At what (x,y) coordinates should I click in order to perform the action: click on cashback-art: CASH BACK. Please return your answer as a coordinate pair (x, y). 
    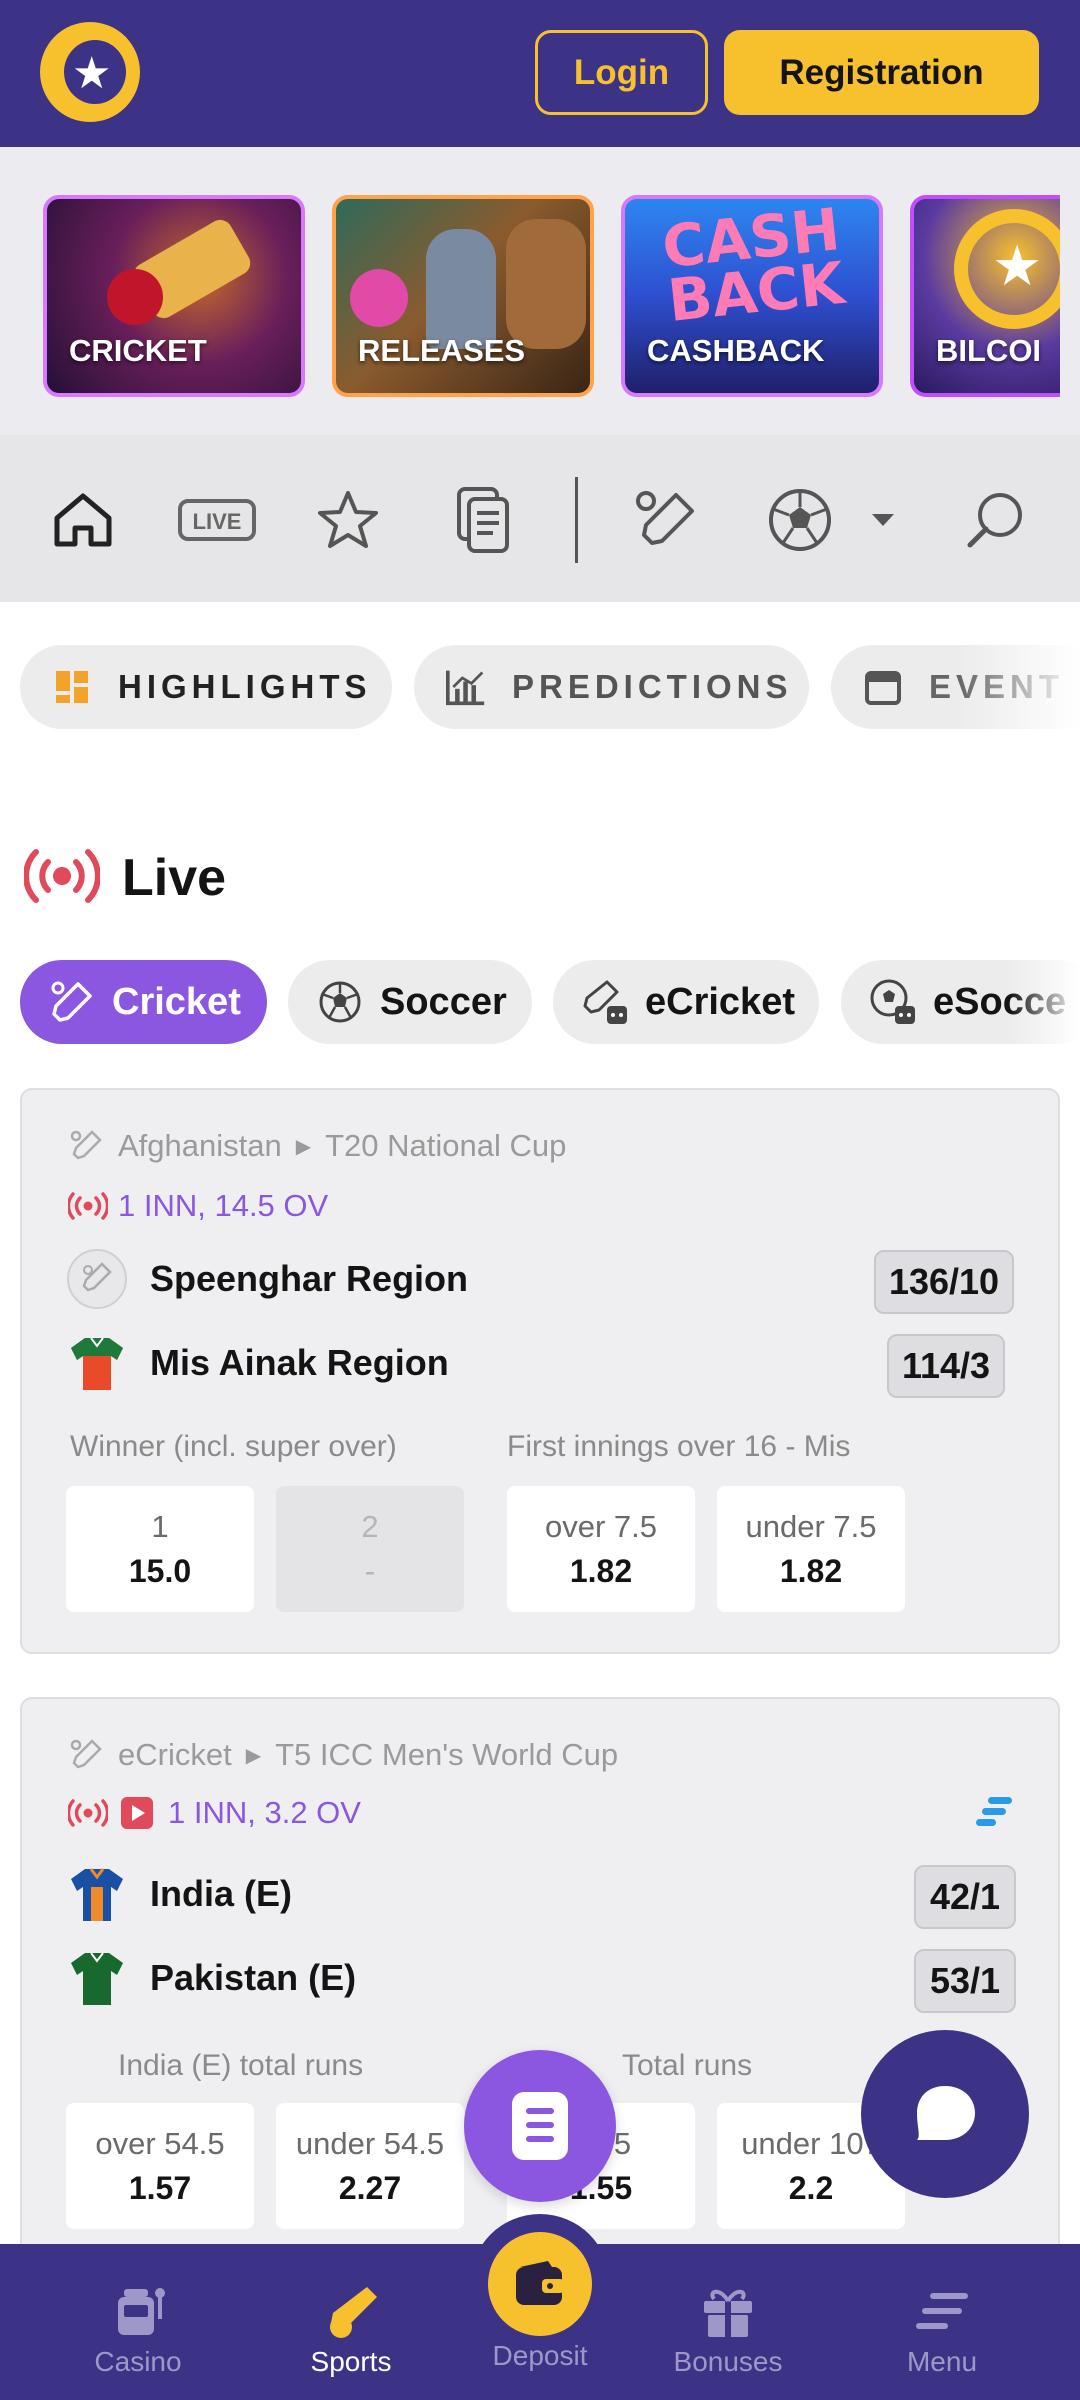
    Looking at the image, I should click on (753, 265).